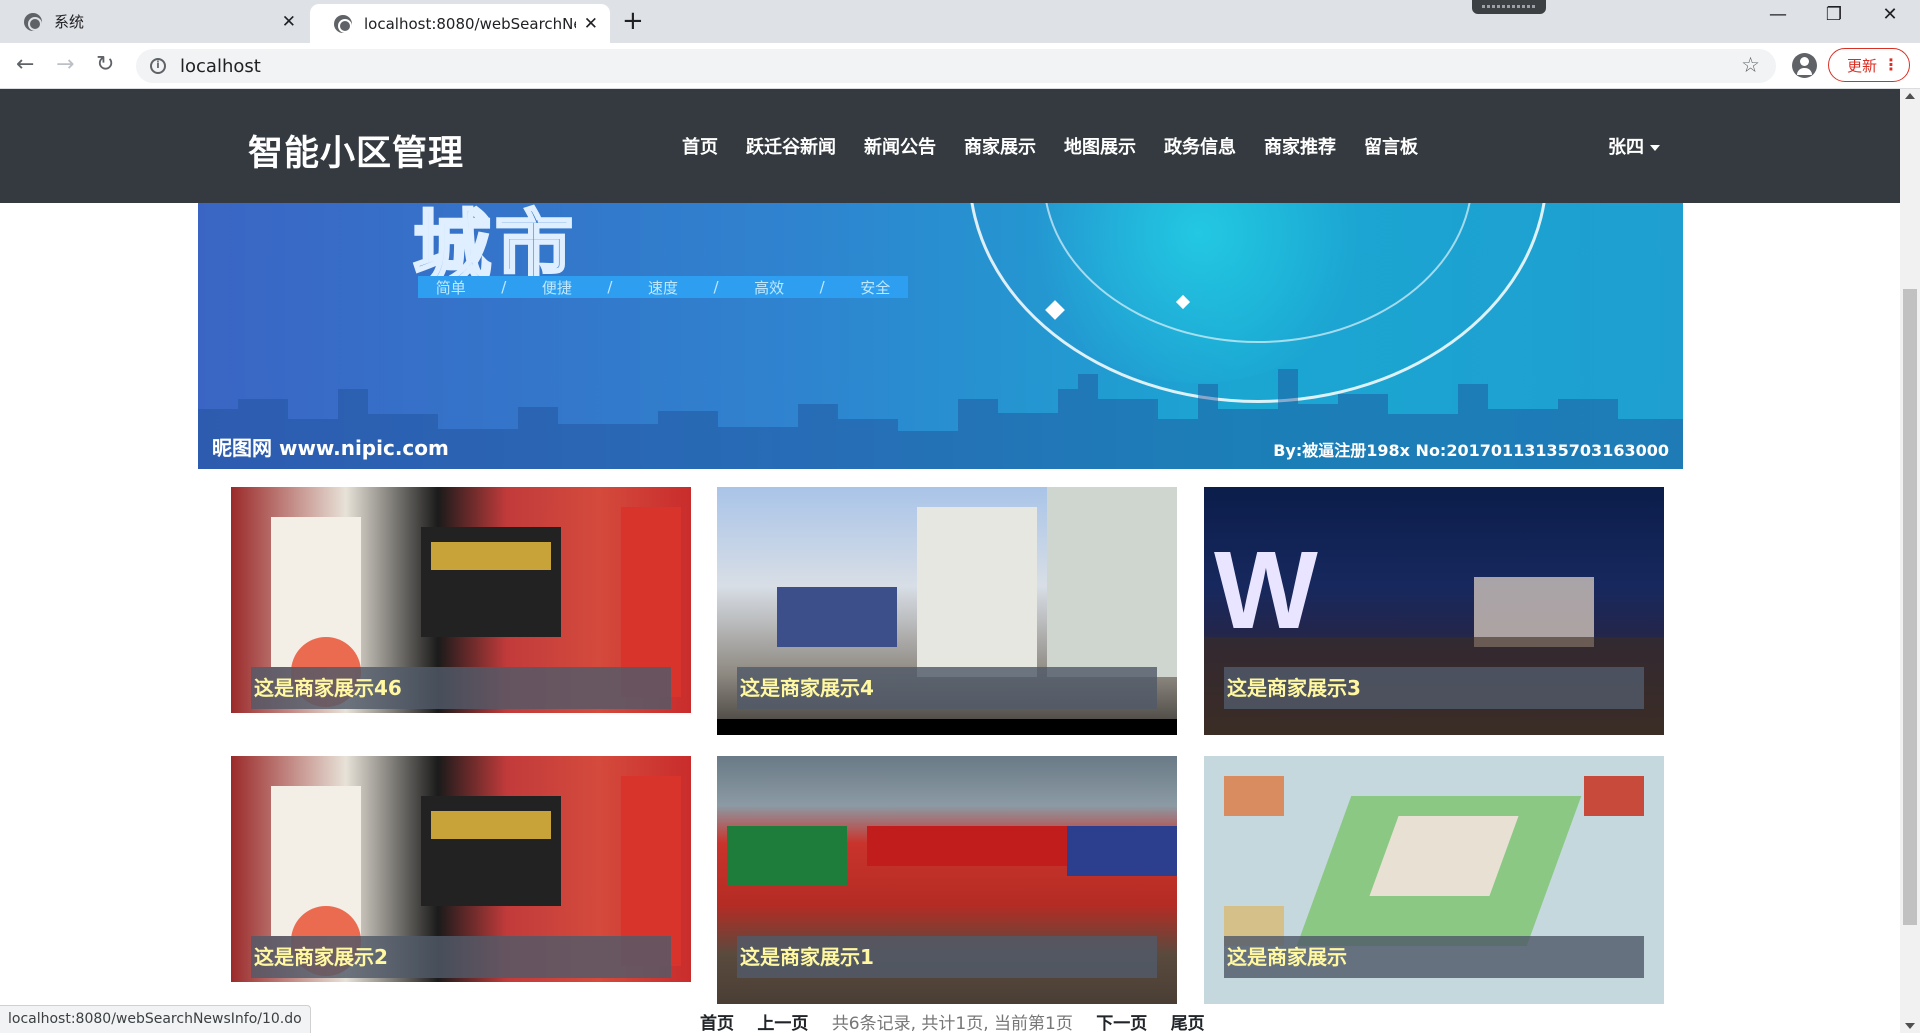 Image resolution: width=1920 pixels, height=1034 pixels. I want to click on banner-watermark-right: By:被逼注册198x No:20170113135703163000, so click(1471, 450).